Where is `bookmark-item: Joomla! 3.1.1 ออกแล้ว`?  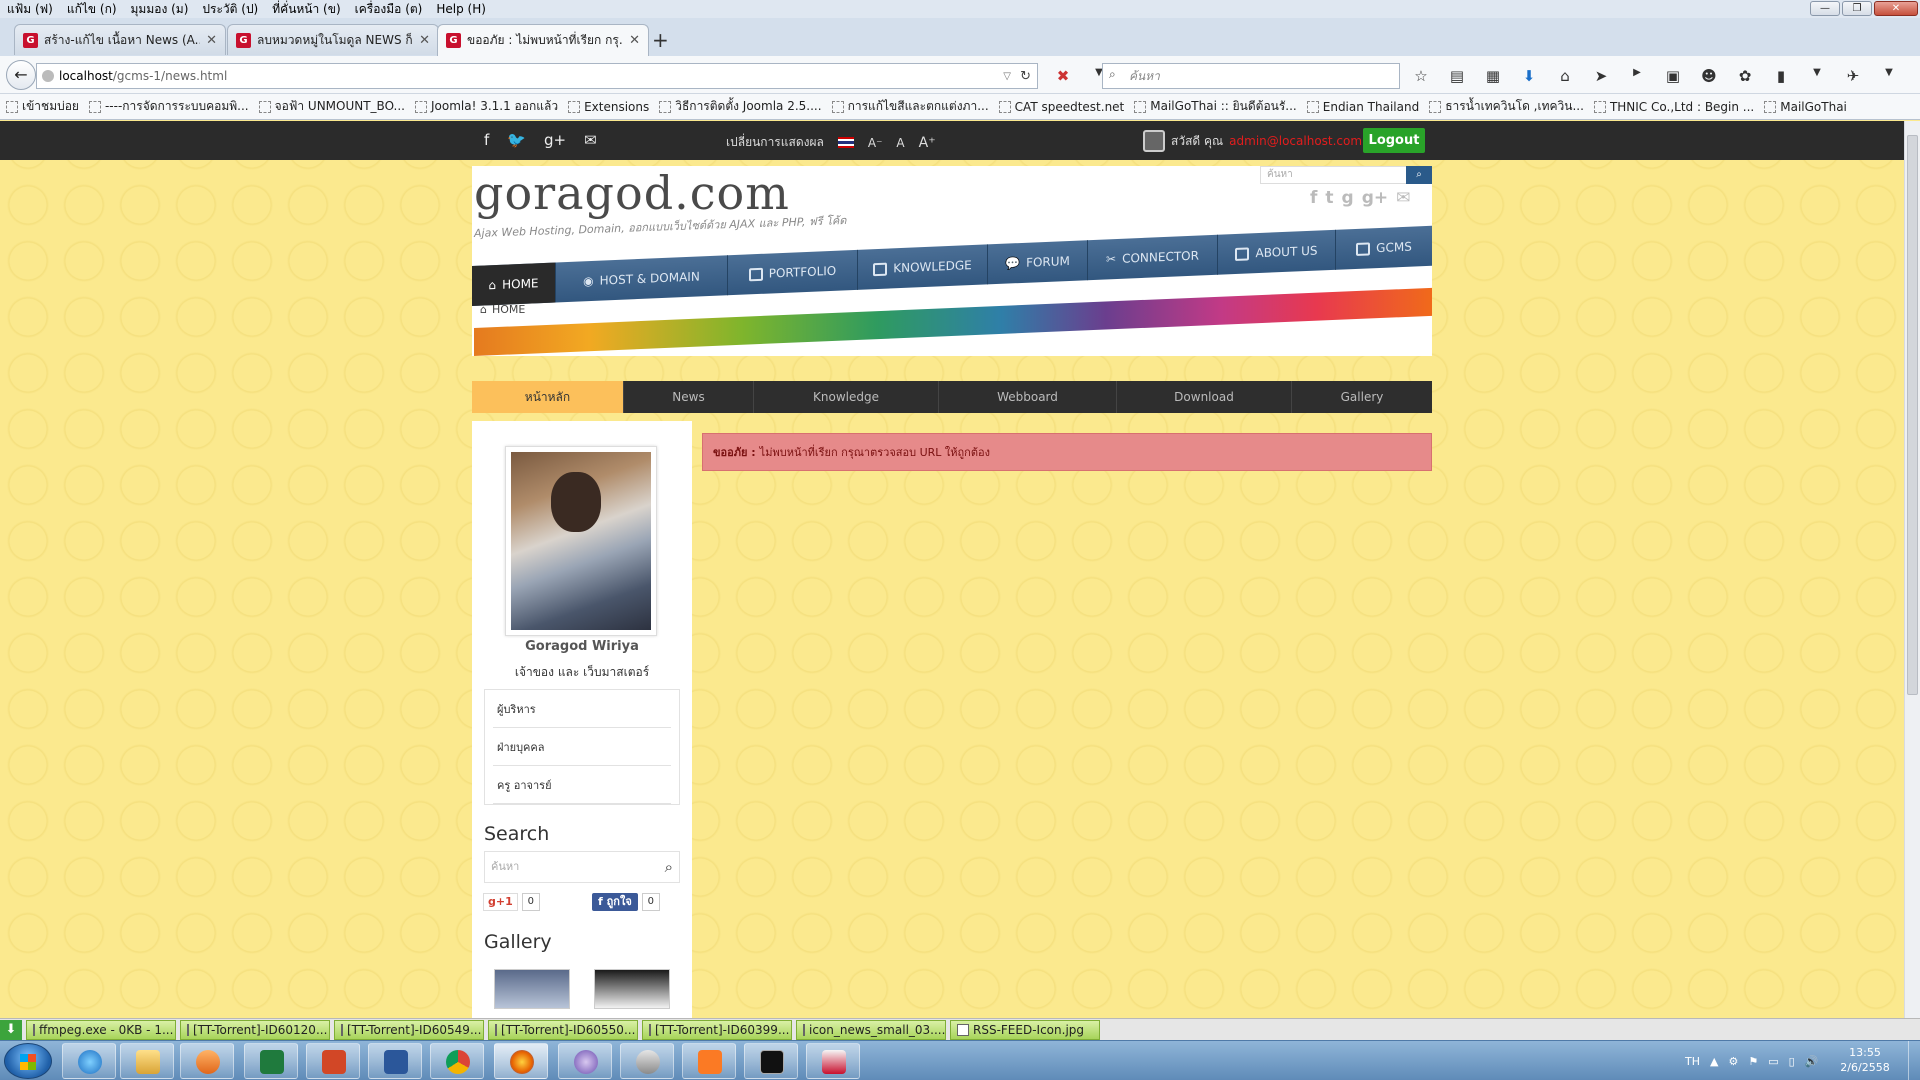
bookmark-item: Joomla! 3.1.1 ออกแล้ว is located at coordinates (486, 106).